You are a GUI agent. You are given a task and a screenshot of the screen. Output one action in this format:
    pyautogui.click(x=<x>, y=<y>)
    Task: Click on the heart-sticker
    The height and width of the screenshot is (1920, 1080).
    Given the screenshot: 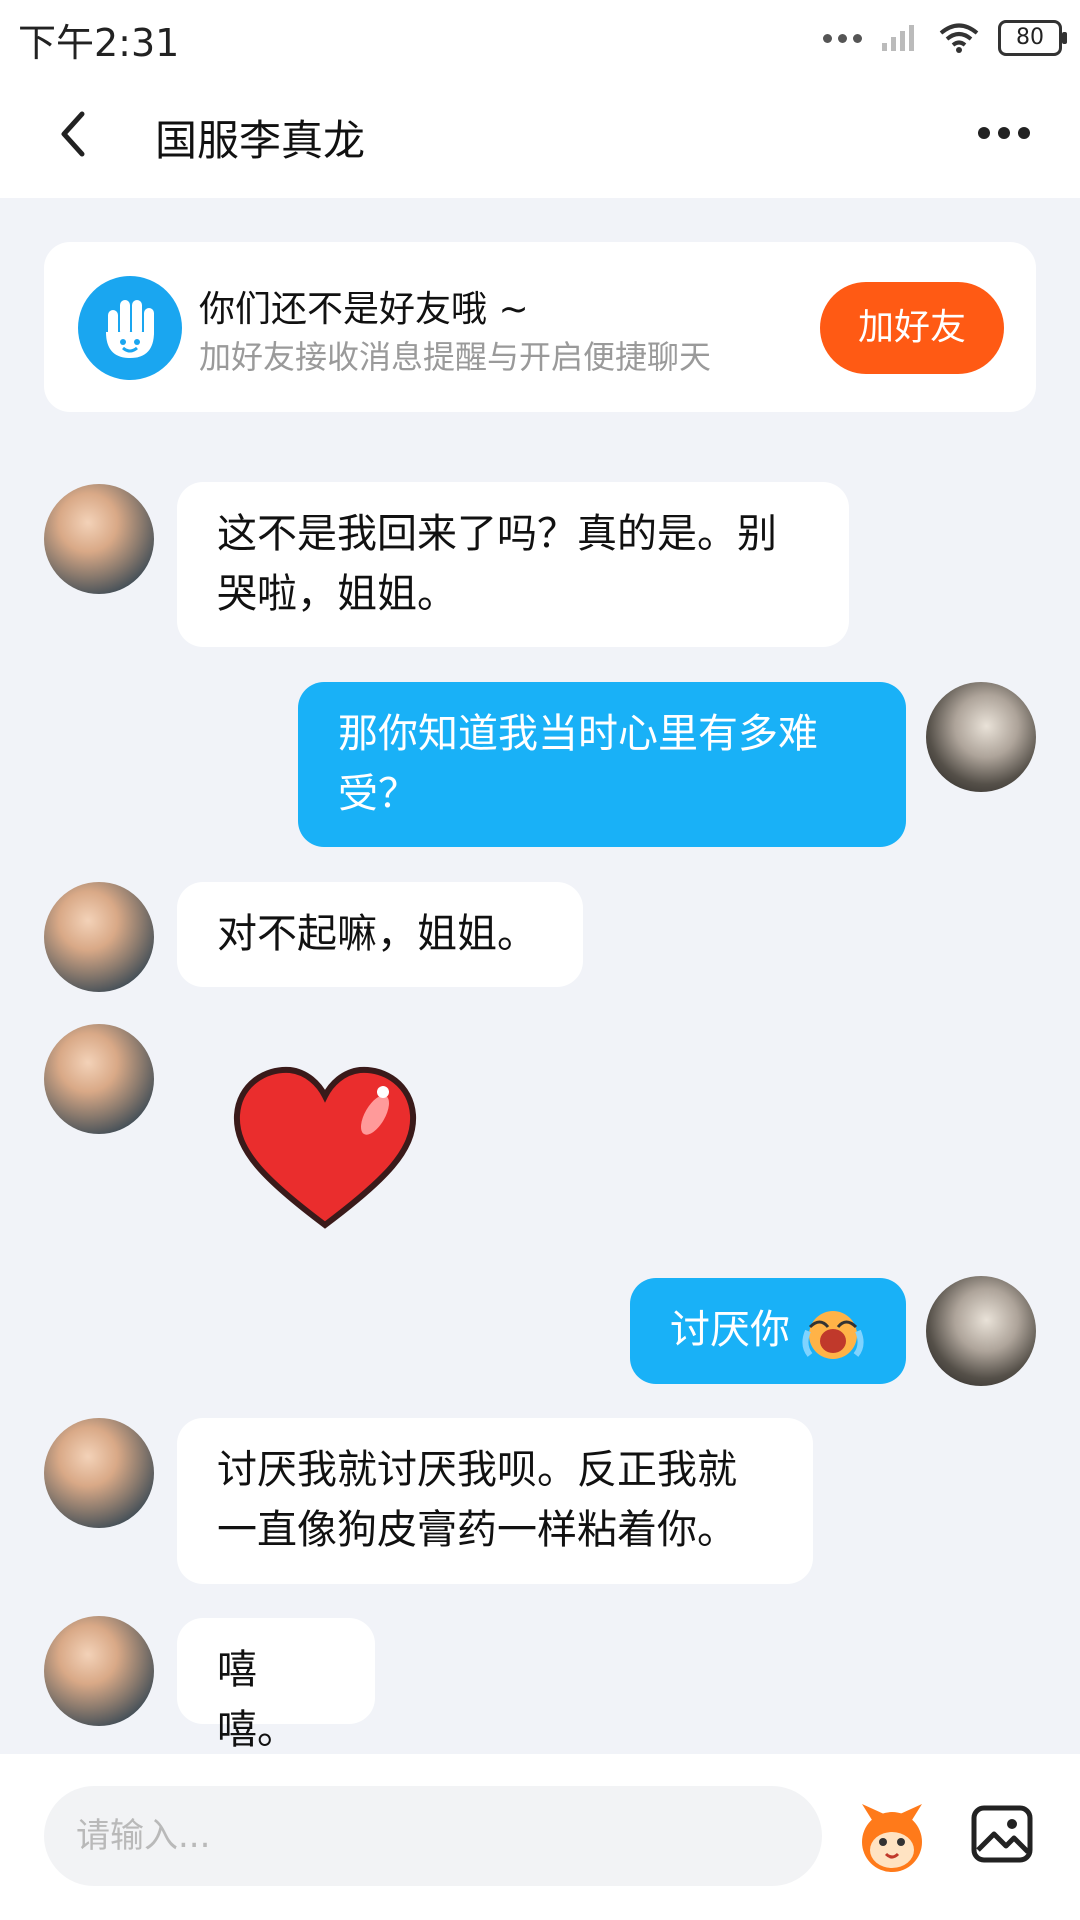 What is the action you would take?
    pyautogui.click(x=325, y=1147)
    